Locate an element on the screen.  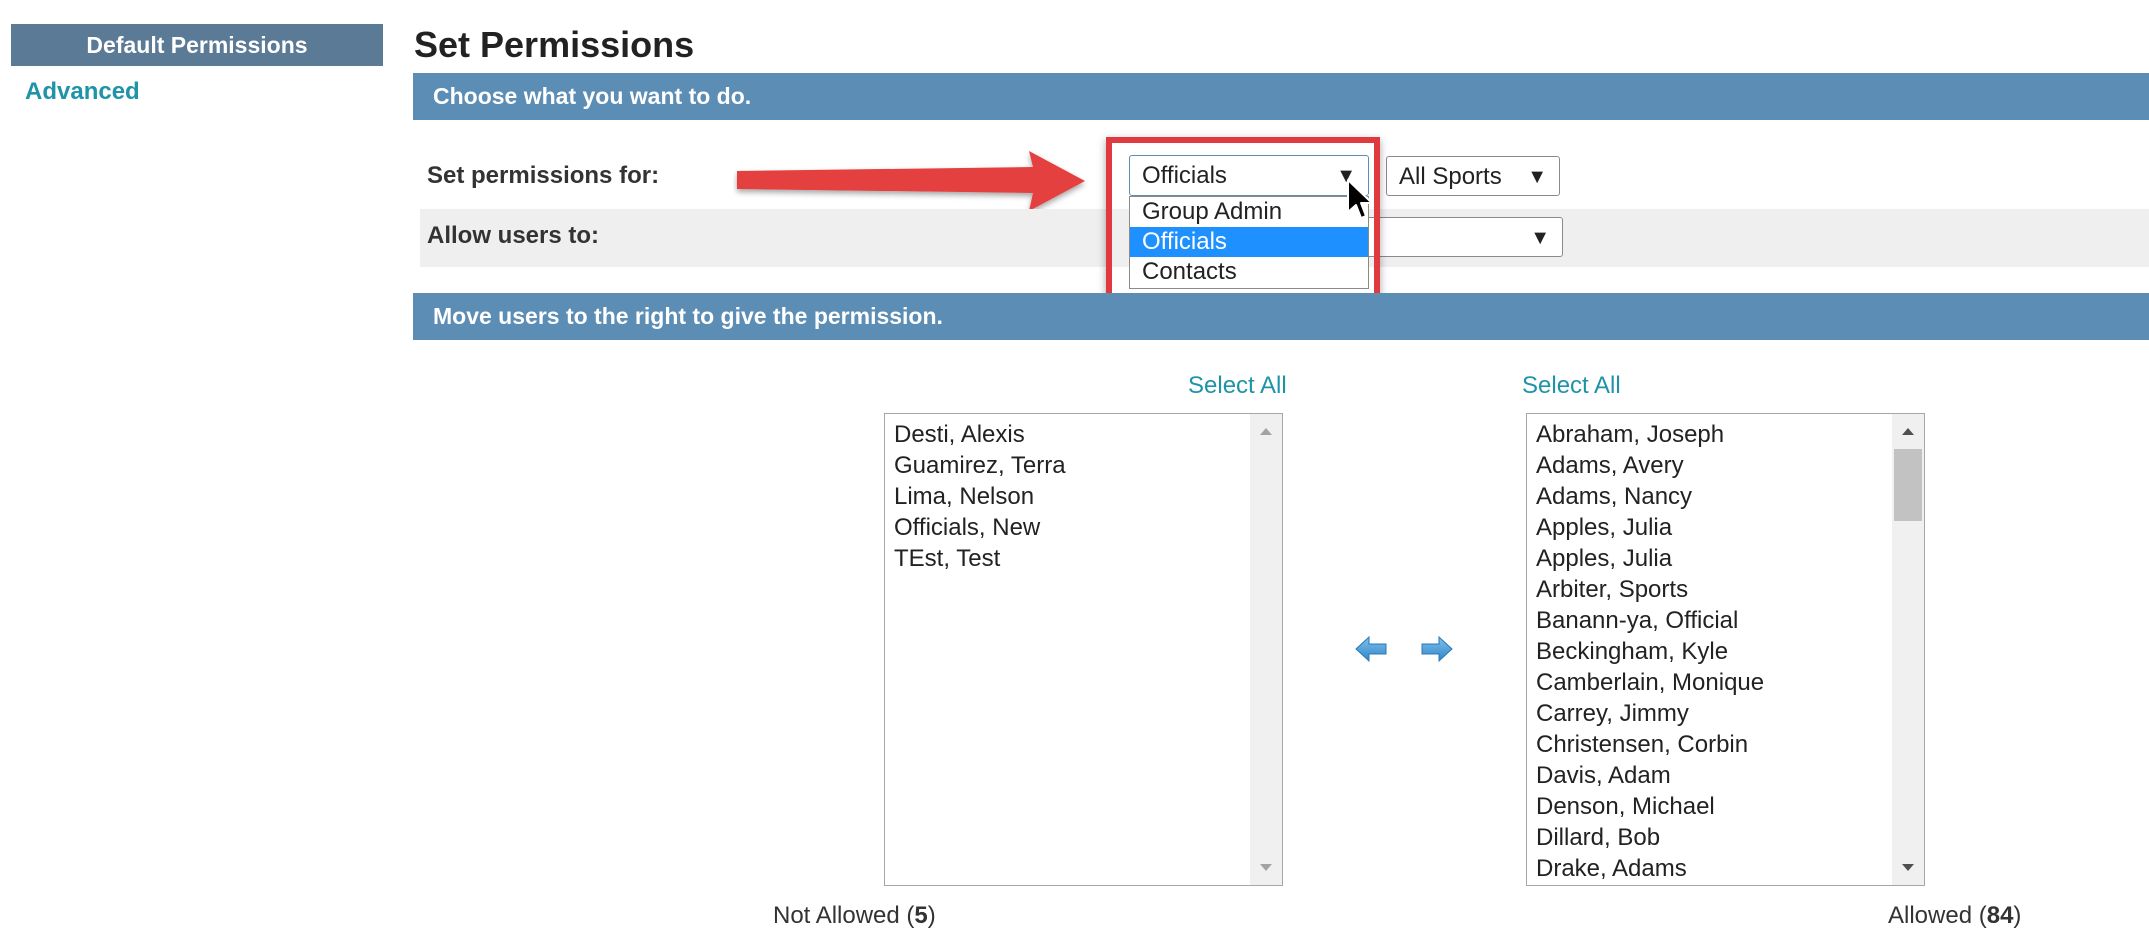
dropdown-option-officials: Officials is located at coordinates (1249, 242).